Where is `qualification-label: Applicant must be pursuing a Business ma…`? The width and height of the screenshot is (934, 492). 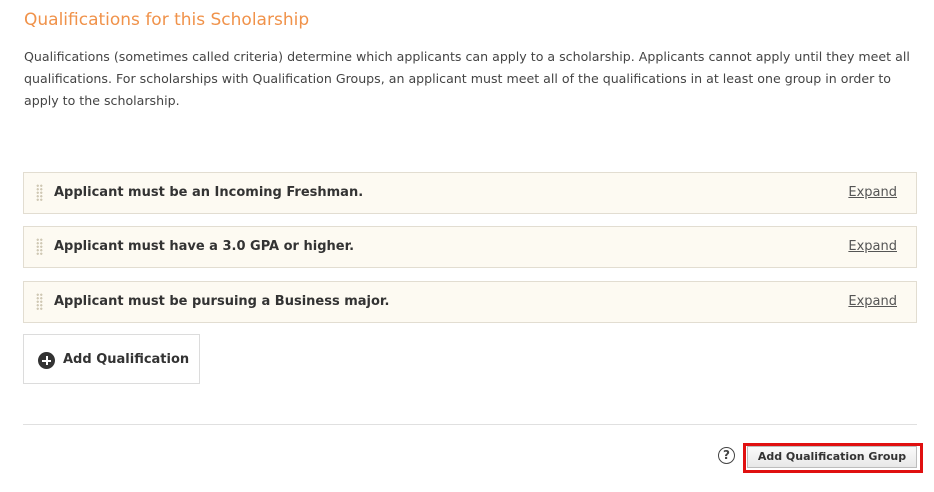 qualification-label: Applicant must be pursuing a Business ma… is located at coordinates (222, 301).